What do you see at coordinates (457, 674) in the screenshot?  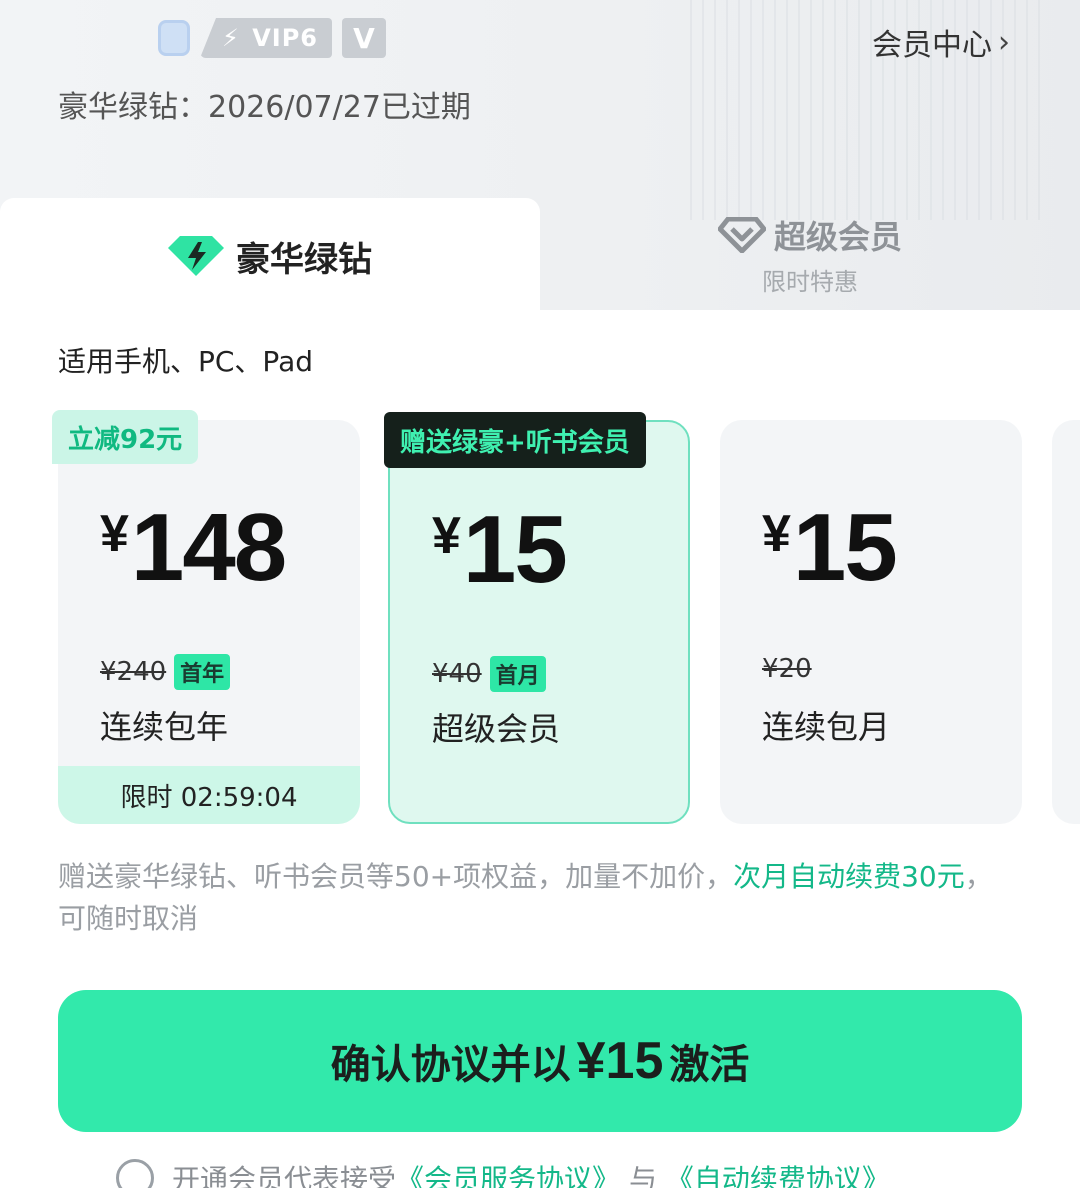 I see `original-price: ¥40` at bounding box center [457, 674].